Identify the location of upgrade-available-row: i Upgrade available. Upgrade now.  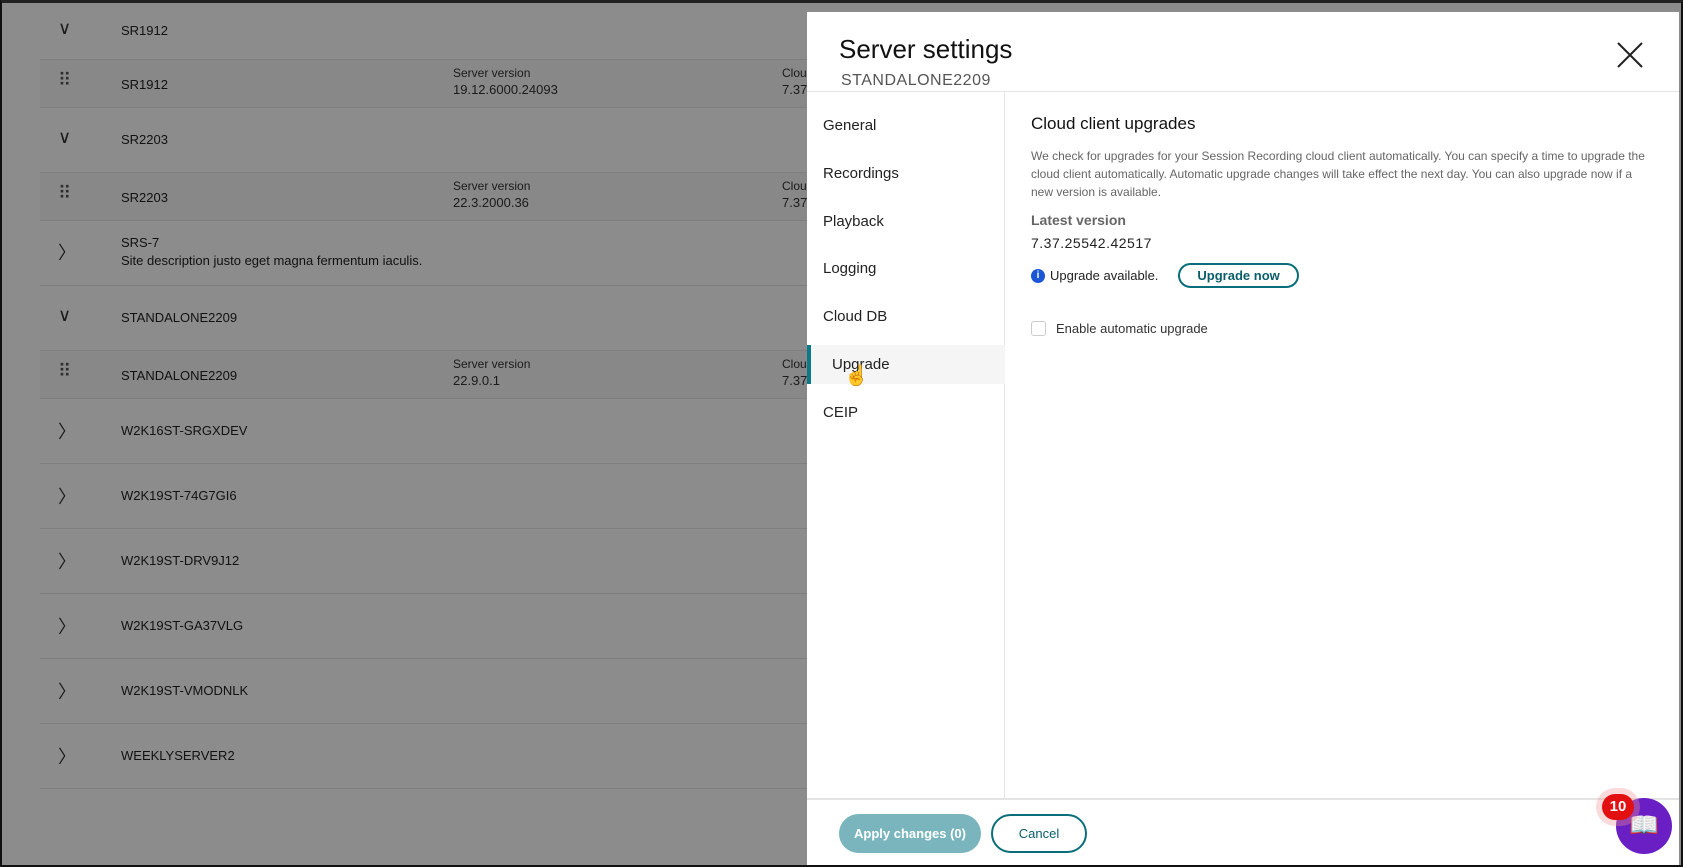
(1165, 275).